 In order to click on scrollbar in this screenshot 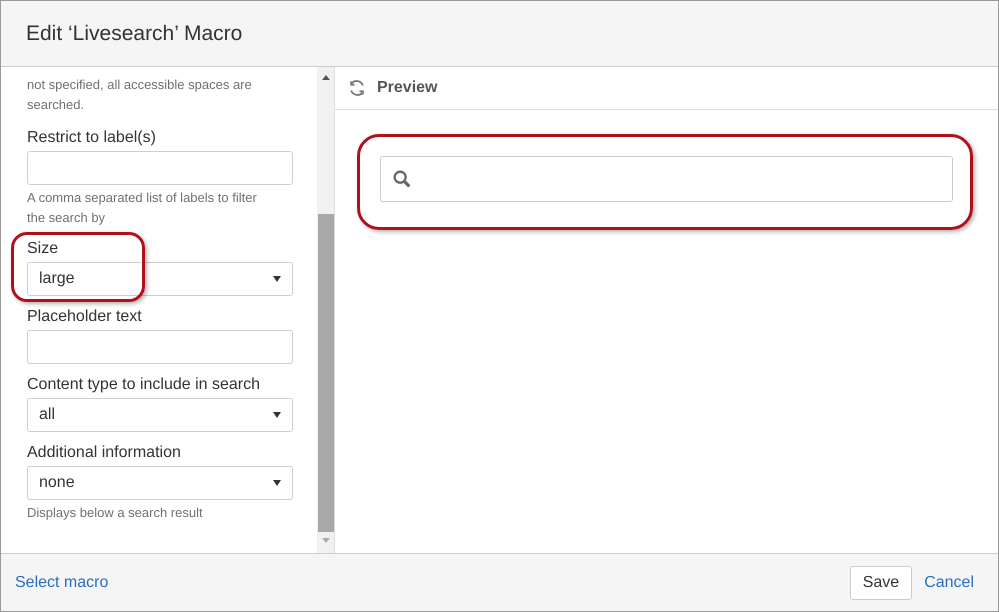, I will do `click(326, 310)`.